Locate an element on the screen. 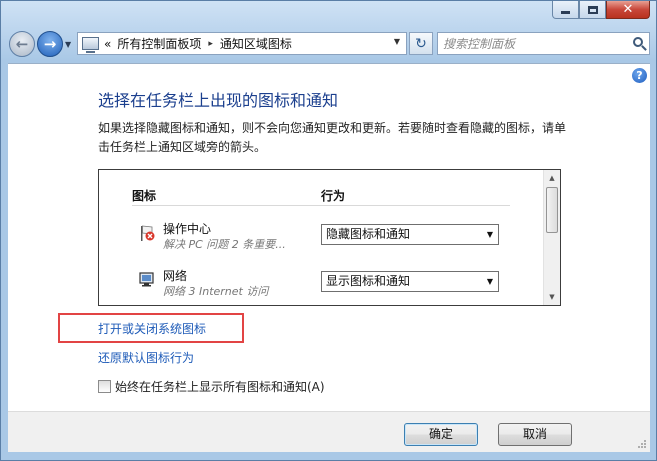  search-box: 搜索控制面板 is located at coordinates (543, 43).